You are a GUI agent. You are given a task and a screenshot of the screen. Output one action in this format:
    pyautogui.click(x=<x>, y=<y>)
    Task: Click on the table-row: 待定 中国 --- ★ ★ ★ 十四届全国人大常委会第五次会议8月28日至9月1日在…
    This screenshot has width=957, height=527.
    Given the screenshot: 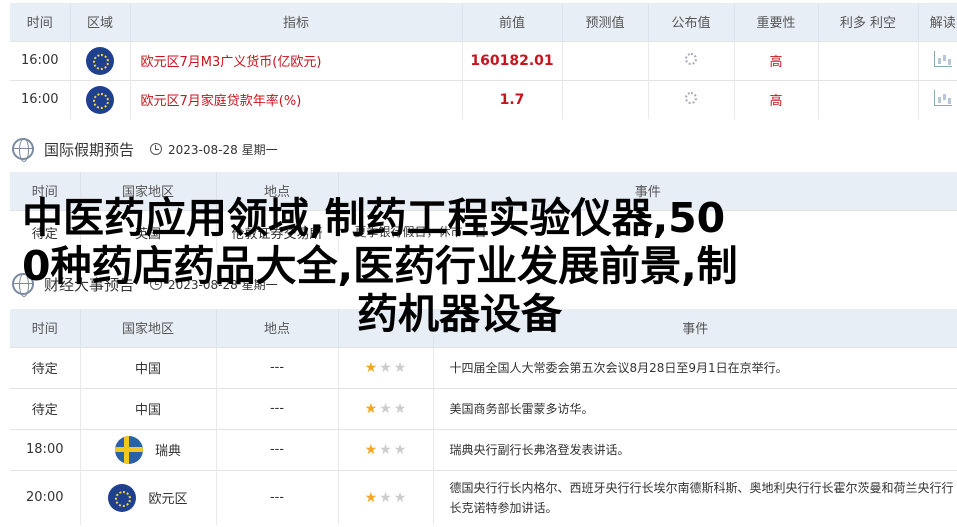 What is the action you would take?
    pyautogui.click(x=483, y=367)
    